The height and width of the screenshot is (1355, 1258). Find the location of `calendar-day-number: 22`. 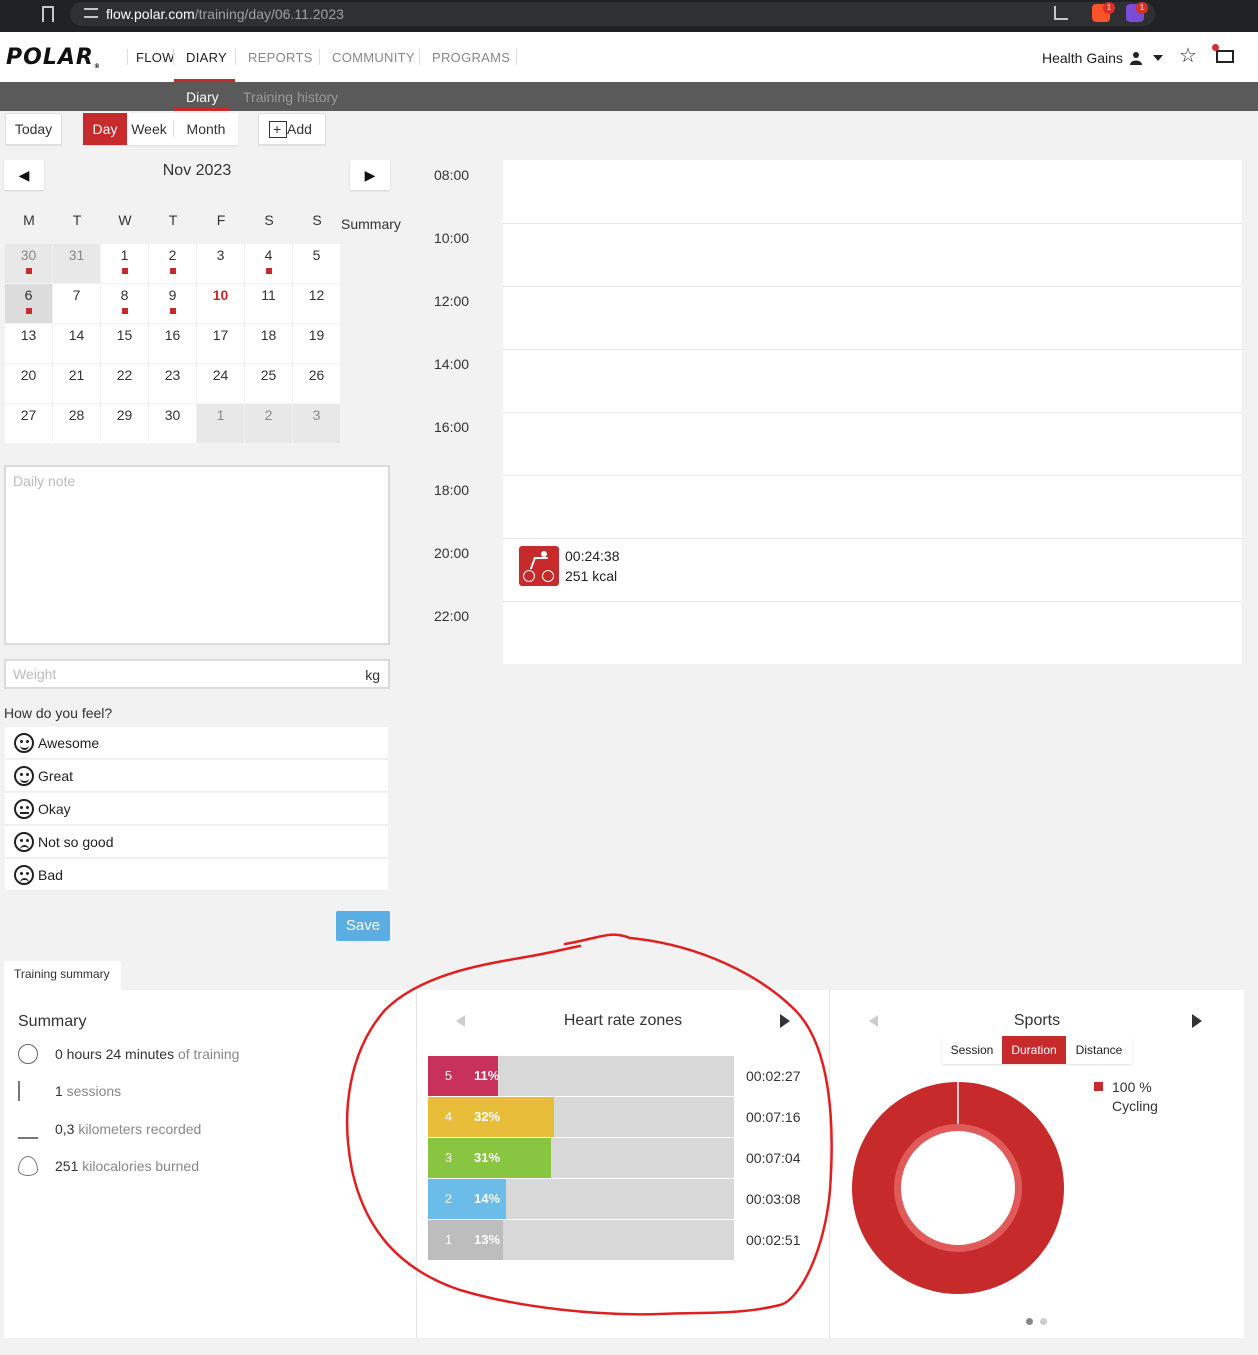

calendar-day-number: 22 is located at coordinates (124, 375).